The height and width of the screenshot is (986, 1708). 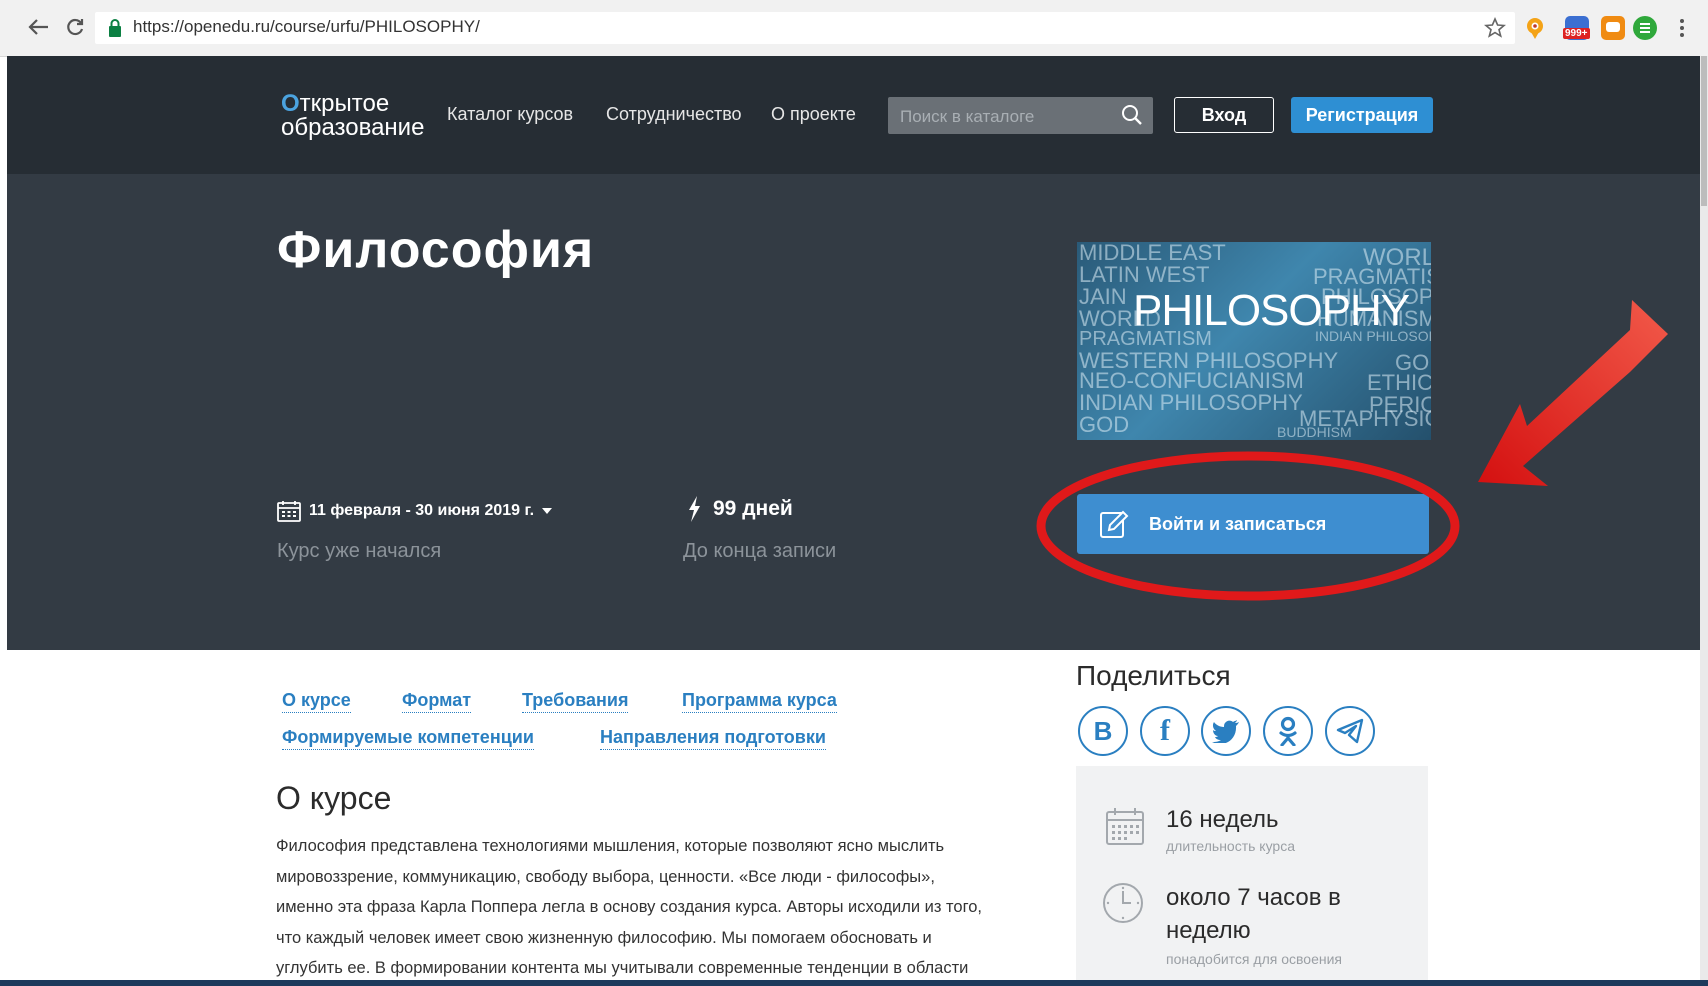 What do you see at coordinates (1226, 731) in the screenshot?
I see `twitter-share-icon` at bounding box center [1226, 731].